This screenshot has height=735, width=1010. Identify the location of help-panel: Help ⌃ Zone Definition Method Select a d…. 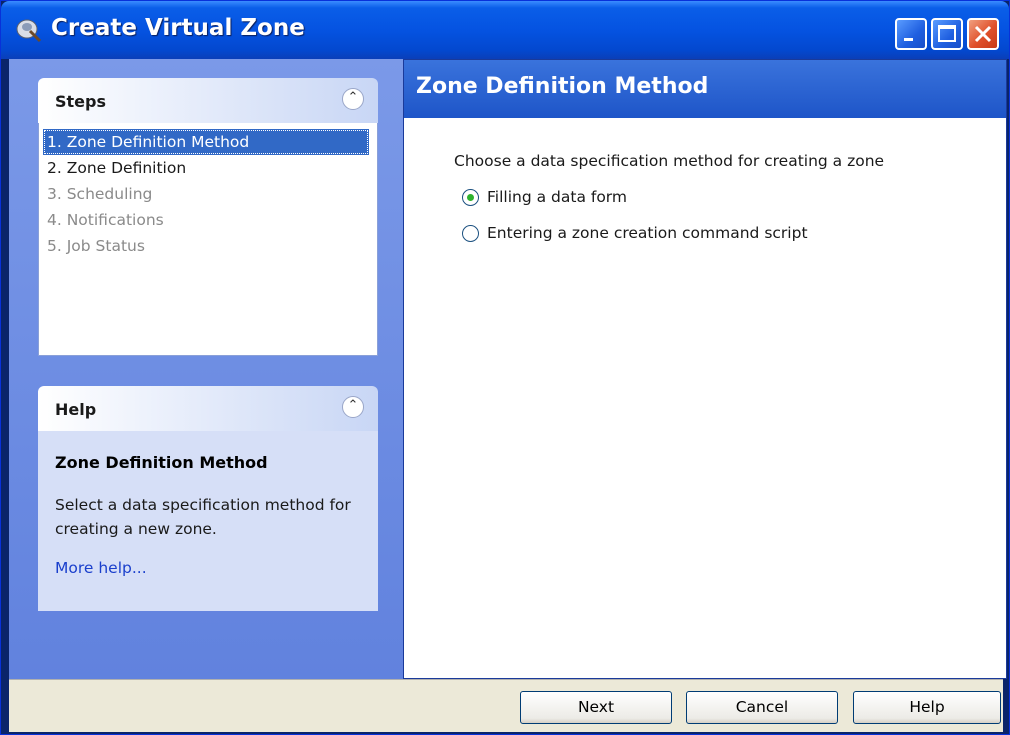
(208, 498).